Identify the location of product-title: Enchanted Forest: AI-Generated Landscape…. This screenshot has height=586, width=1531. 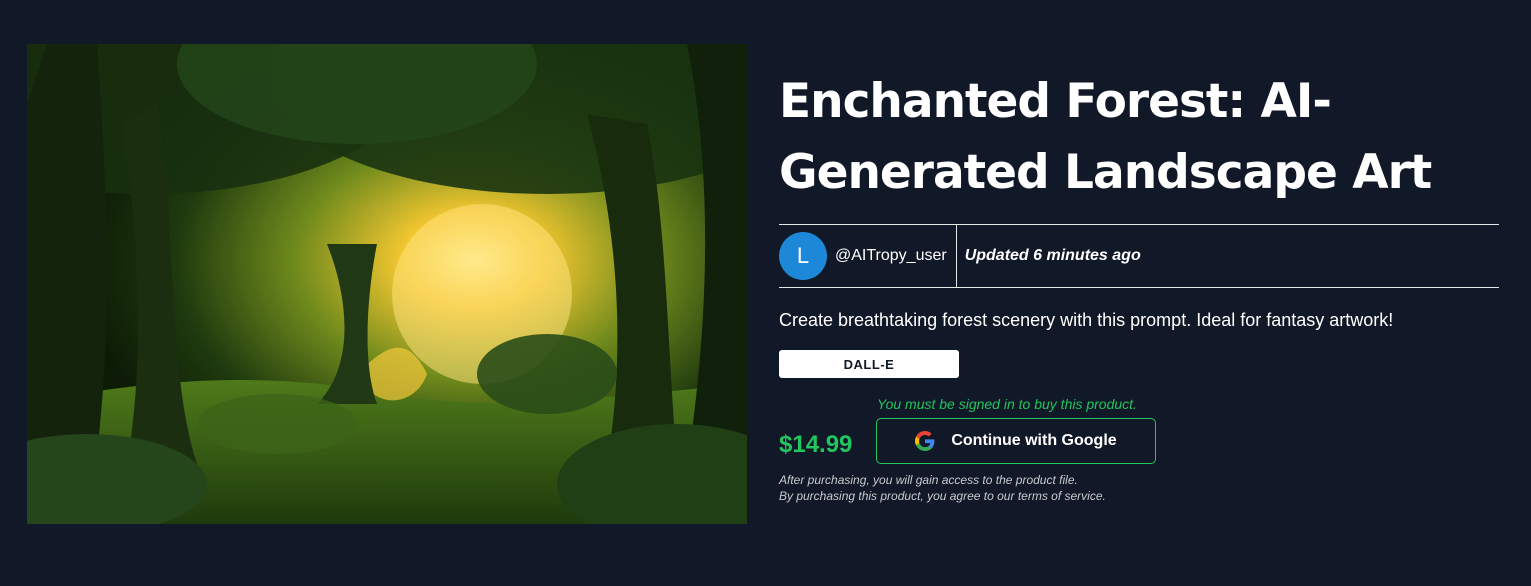
(1105, 137).